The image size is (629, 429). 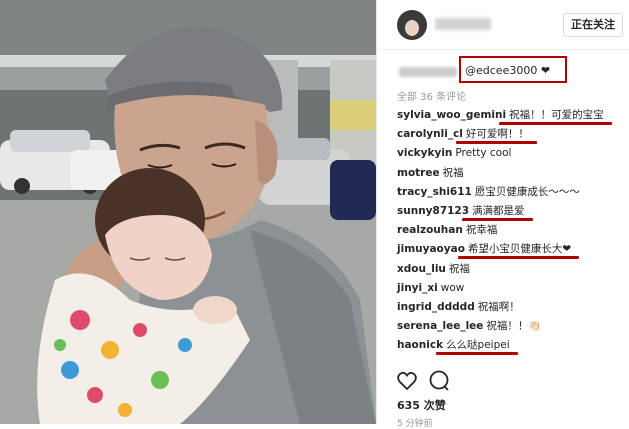 What do you see at coordinates (433, 211) in the screenshot?
I see `comment-username: sunny87123` at bounding box center [433, 211].